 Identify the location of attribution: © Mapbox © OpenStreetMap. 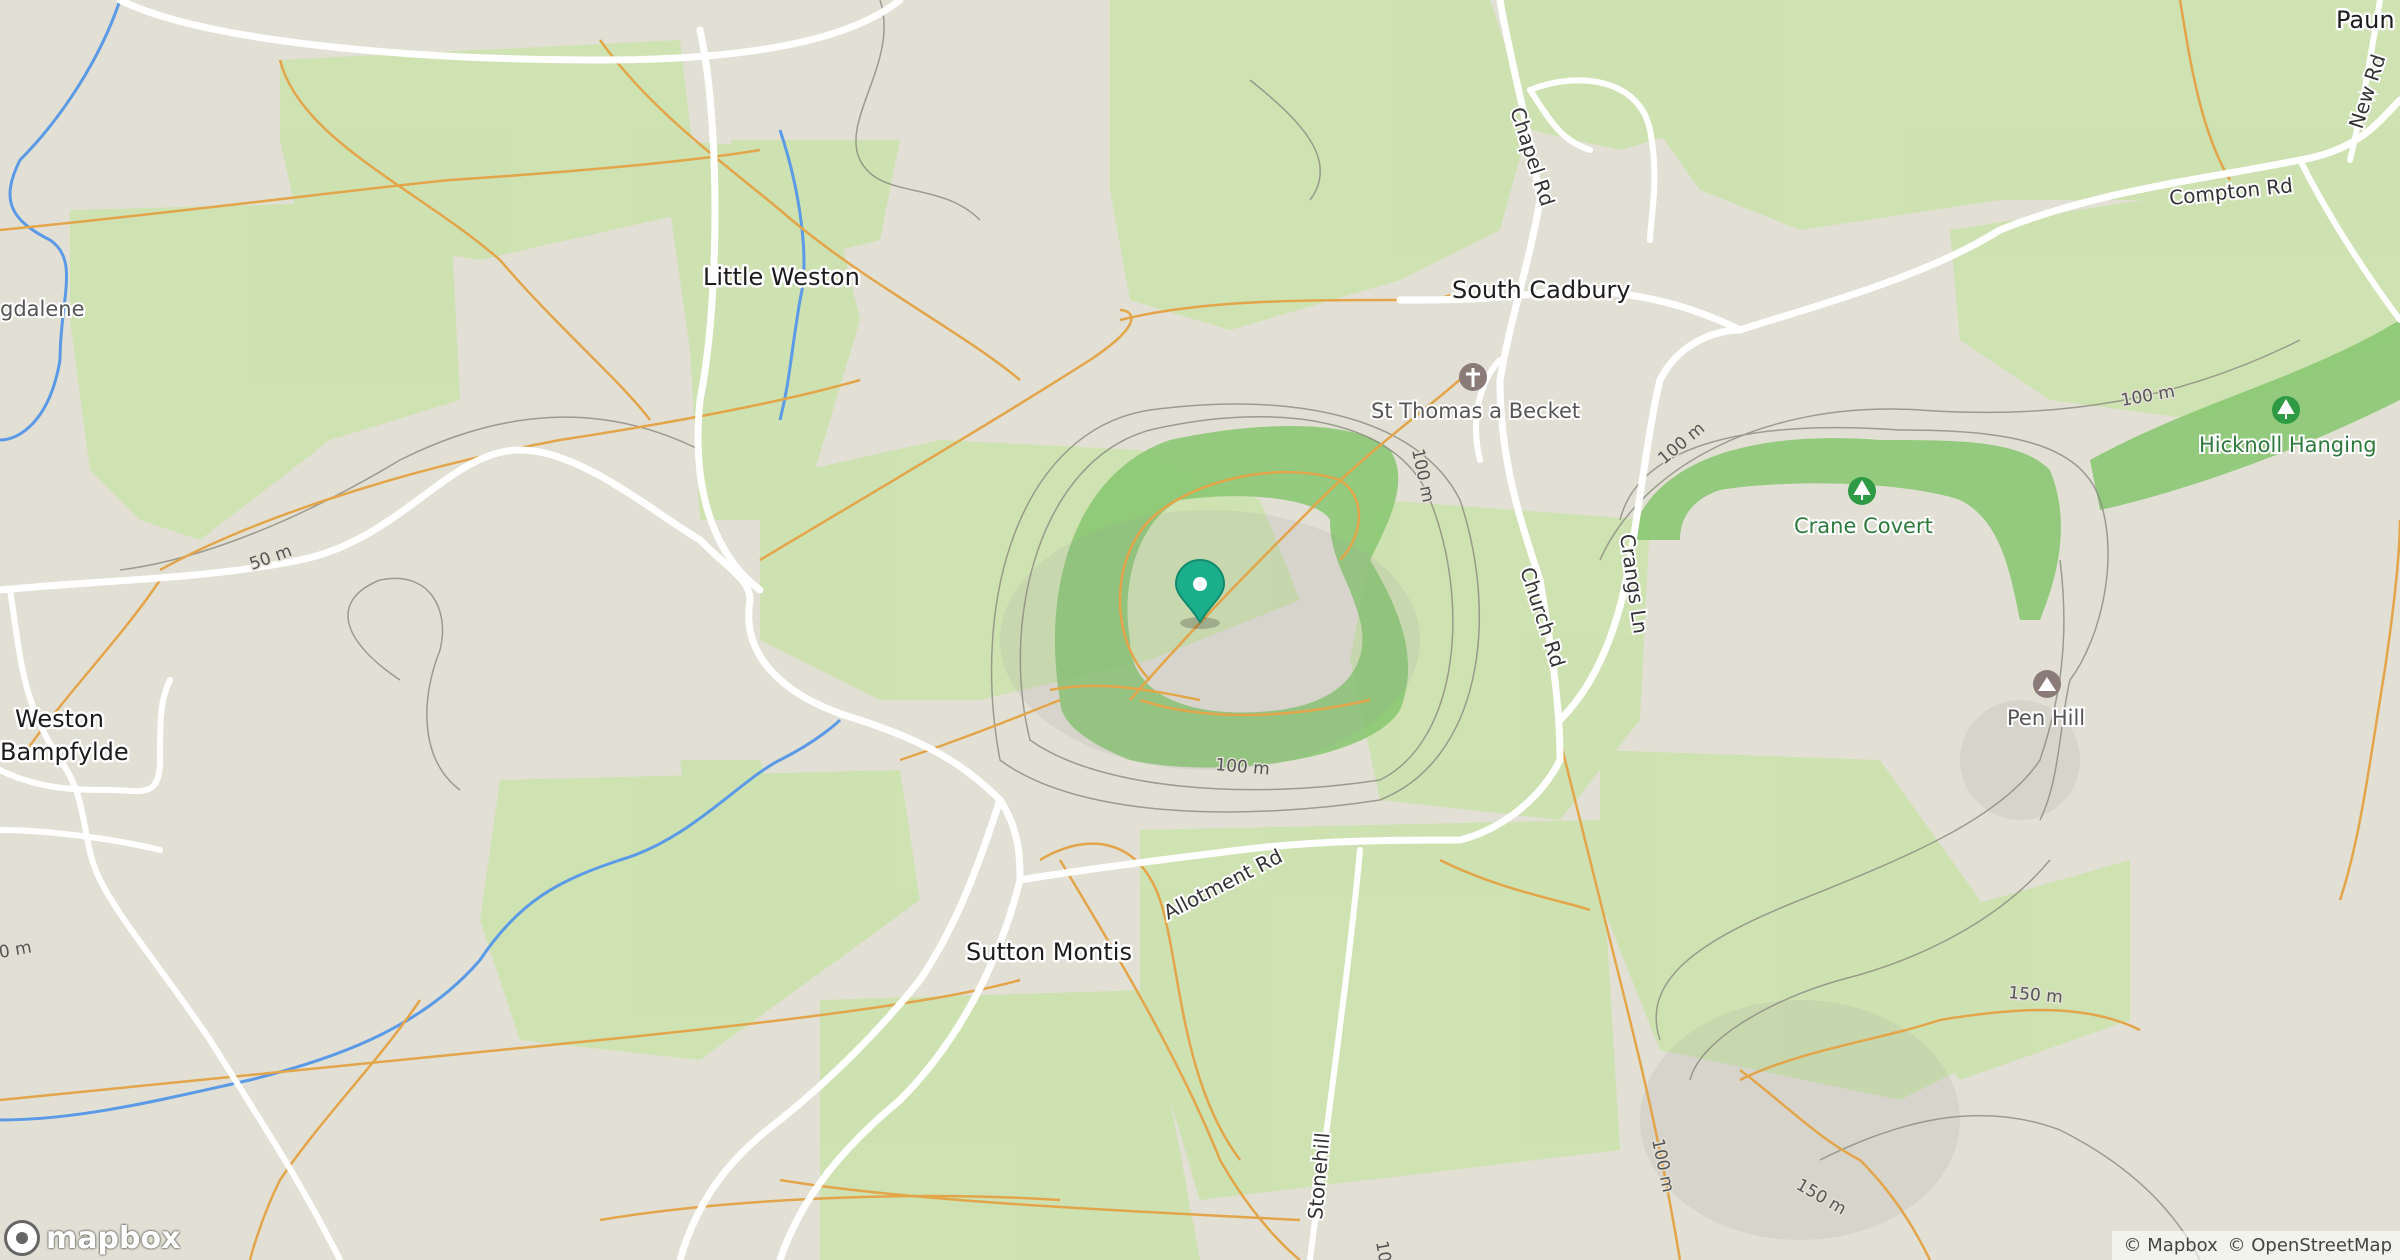
(2255, 1245).